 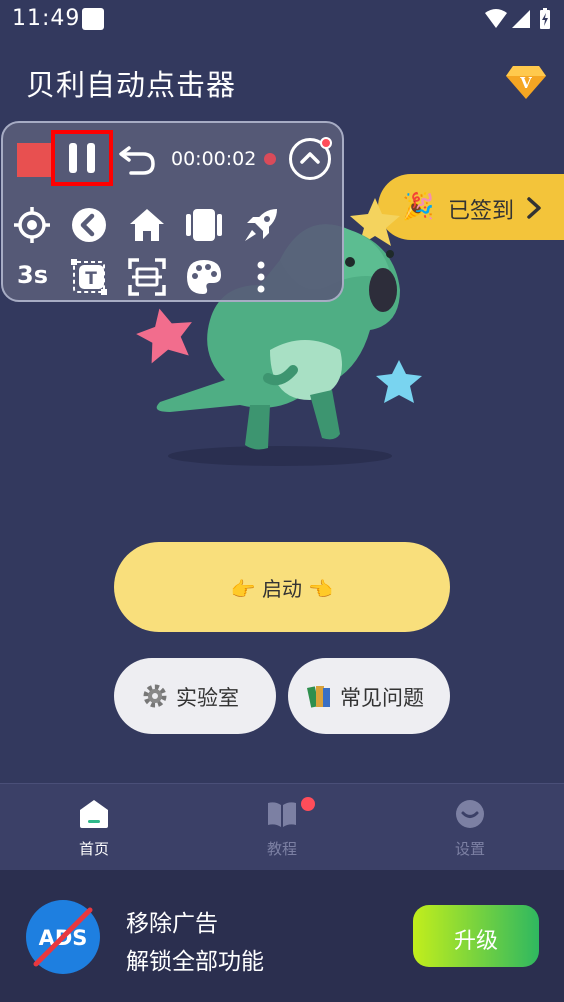 What do you see at coordinates (91, 158) in the screenshot?
I see `pause-icon-bar` at bounding box center [91, 158].